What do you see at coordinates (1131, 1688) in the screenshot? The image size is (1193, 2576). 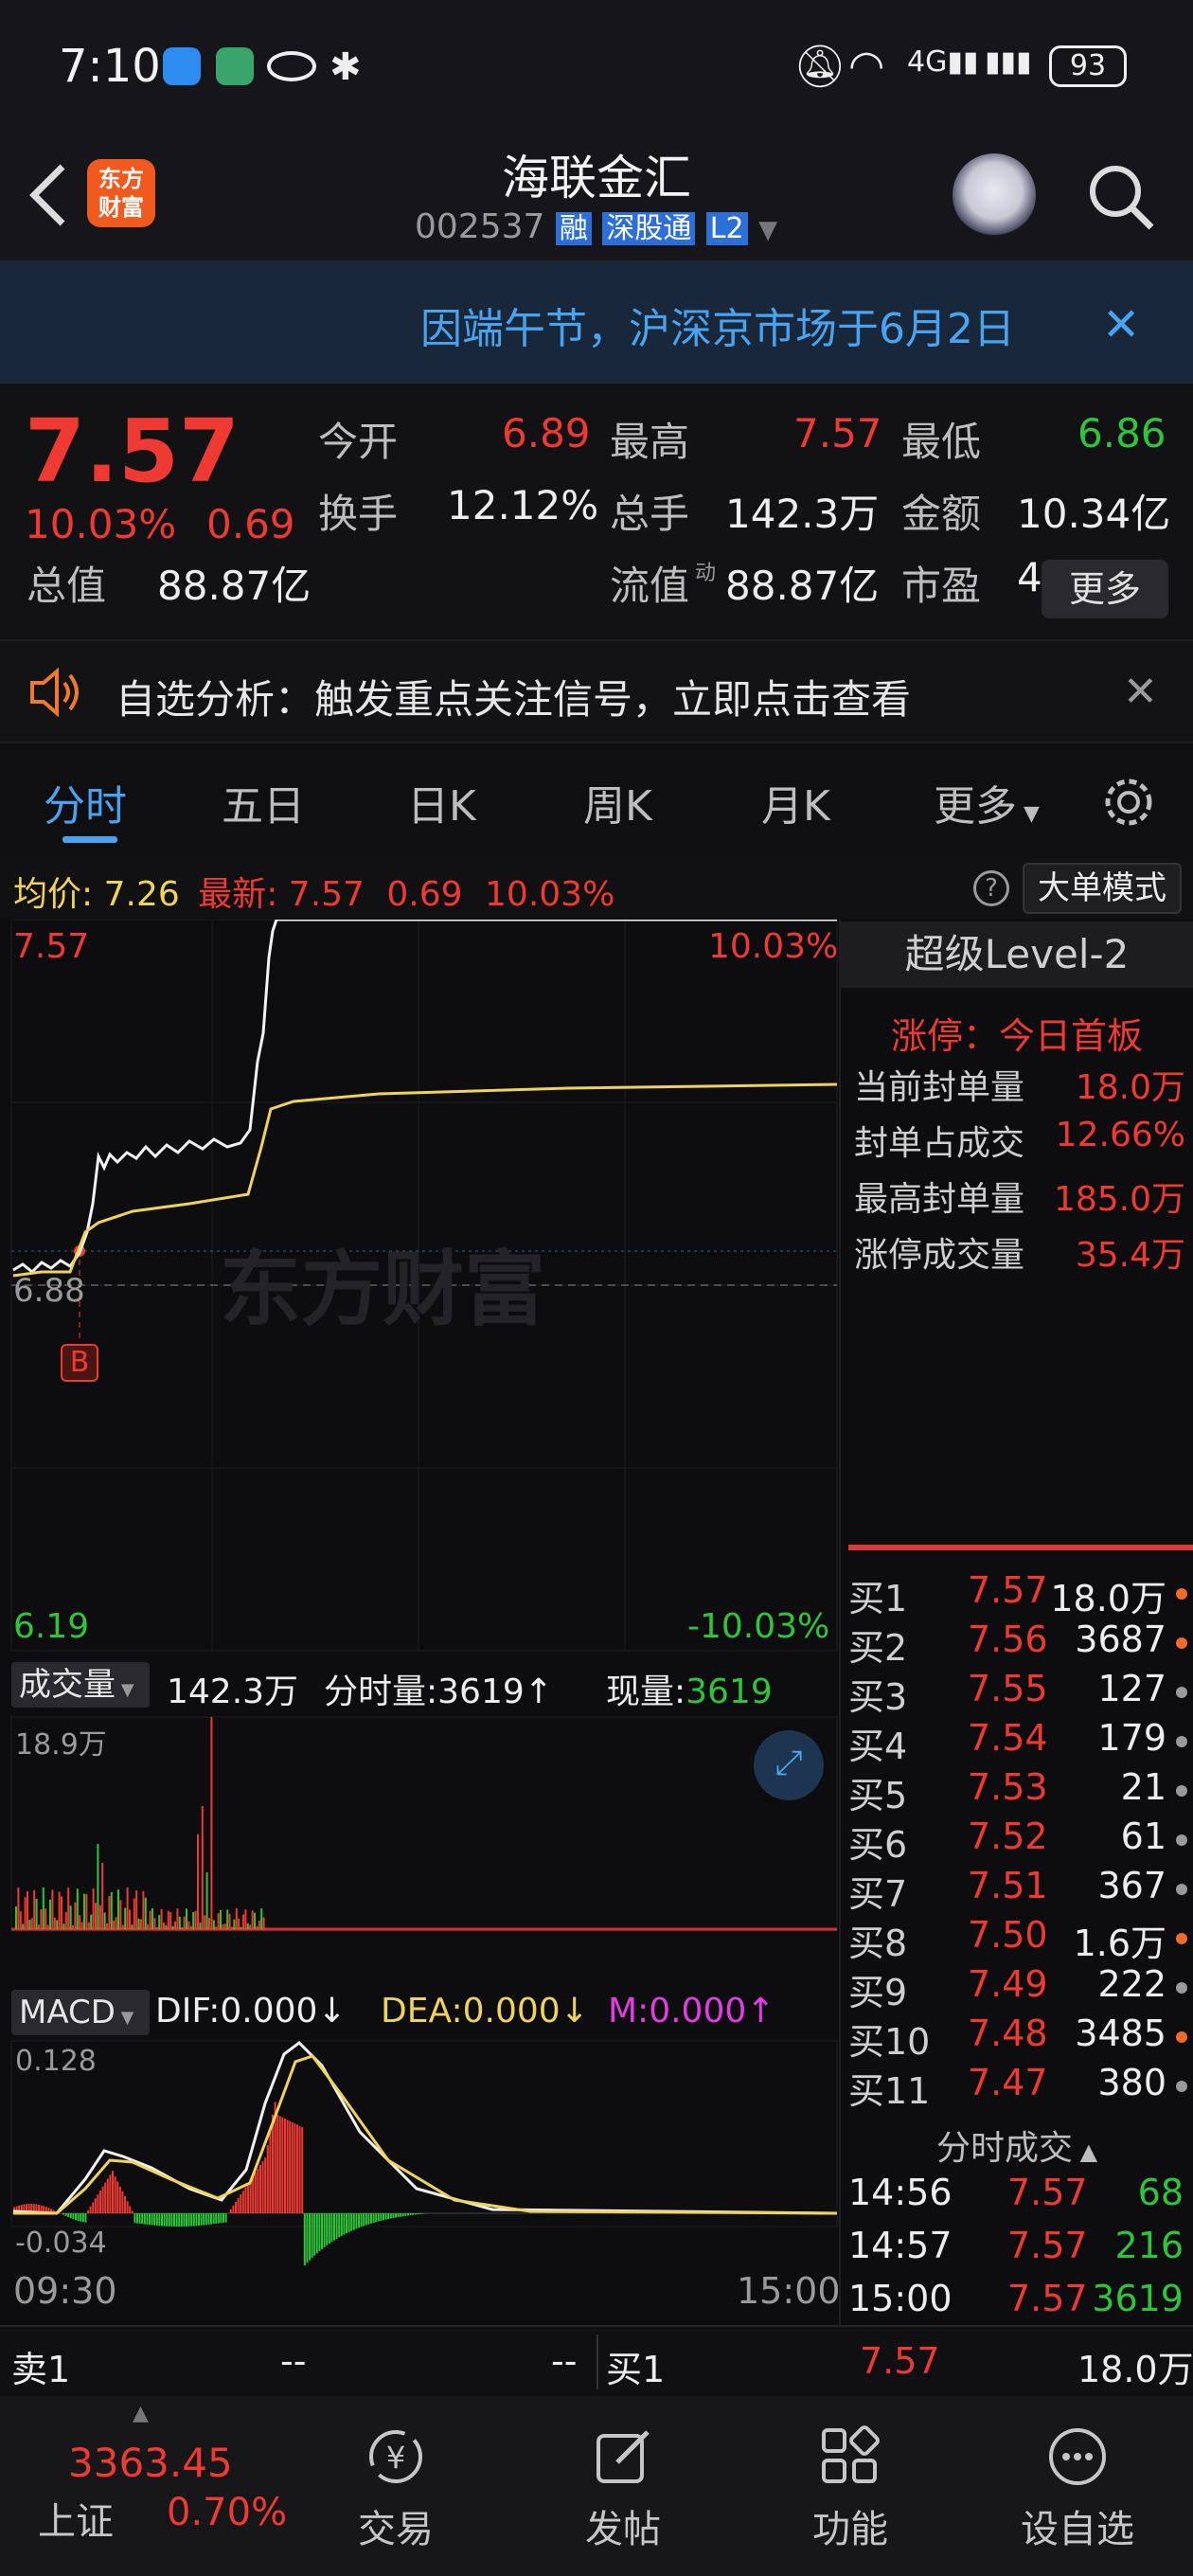 I see `bid-volume: 127` at bounding box center [1131, 1688].